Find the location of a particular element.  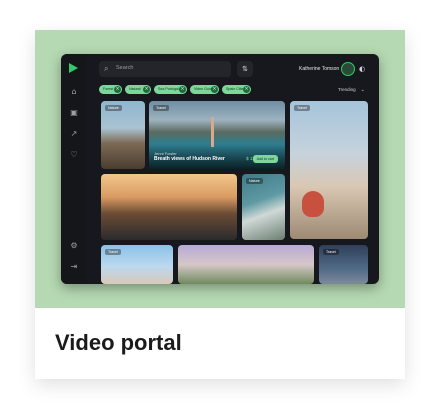

chip-spain-cities: Spain Cities × is located at coordinates (236, 89).